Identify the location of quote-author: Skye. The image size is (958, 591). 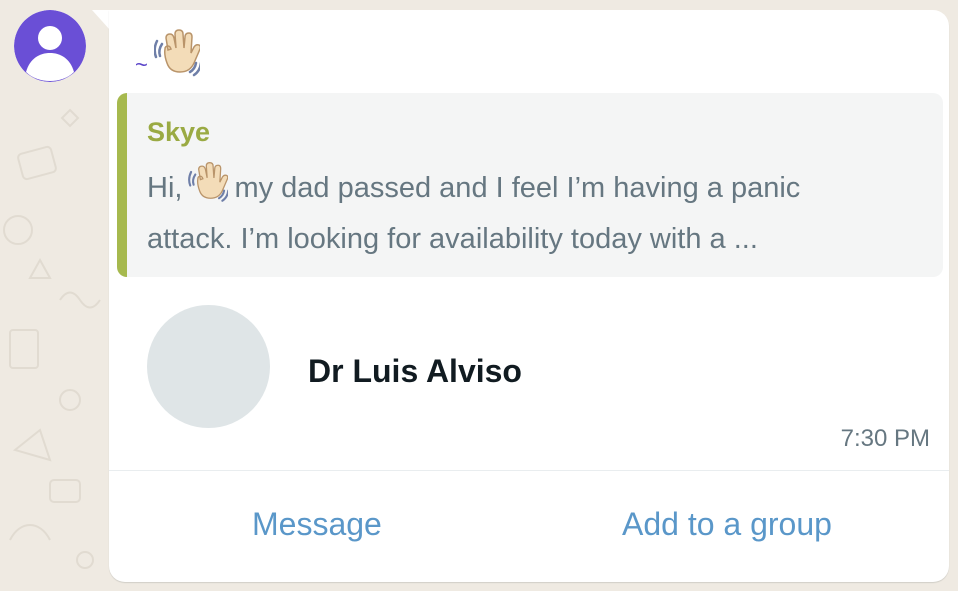
(179, 132).